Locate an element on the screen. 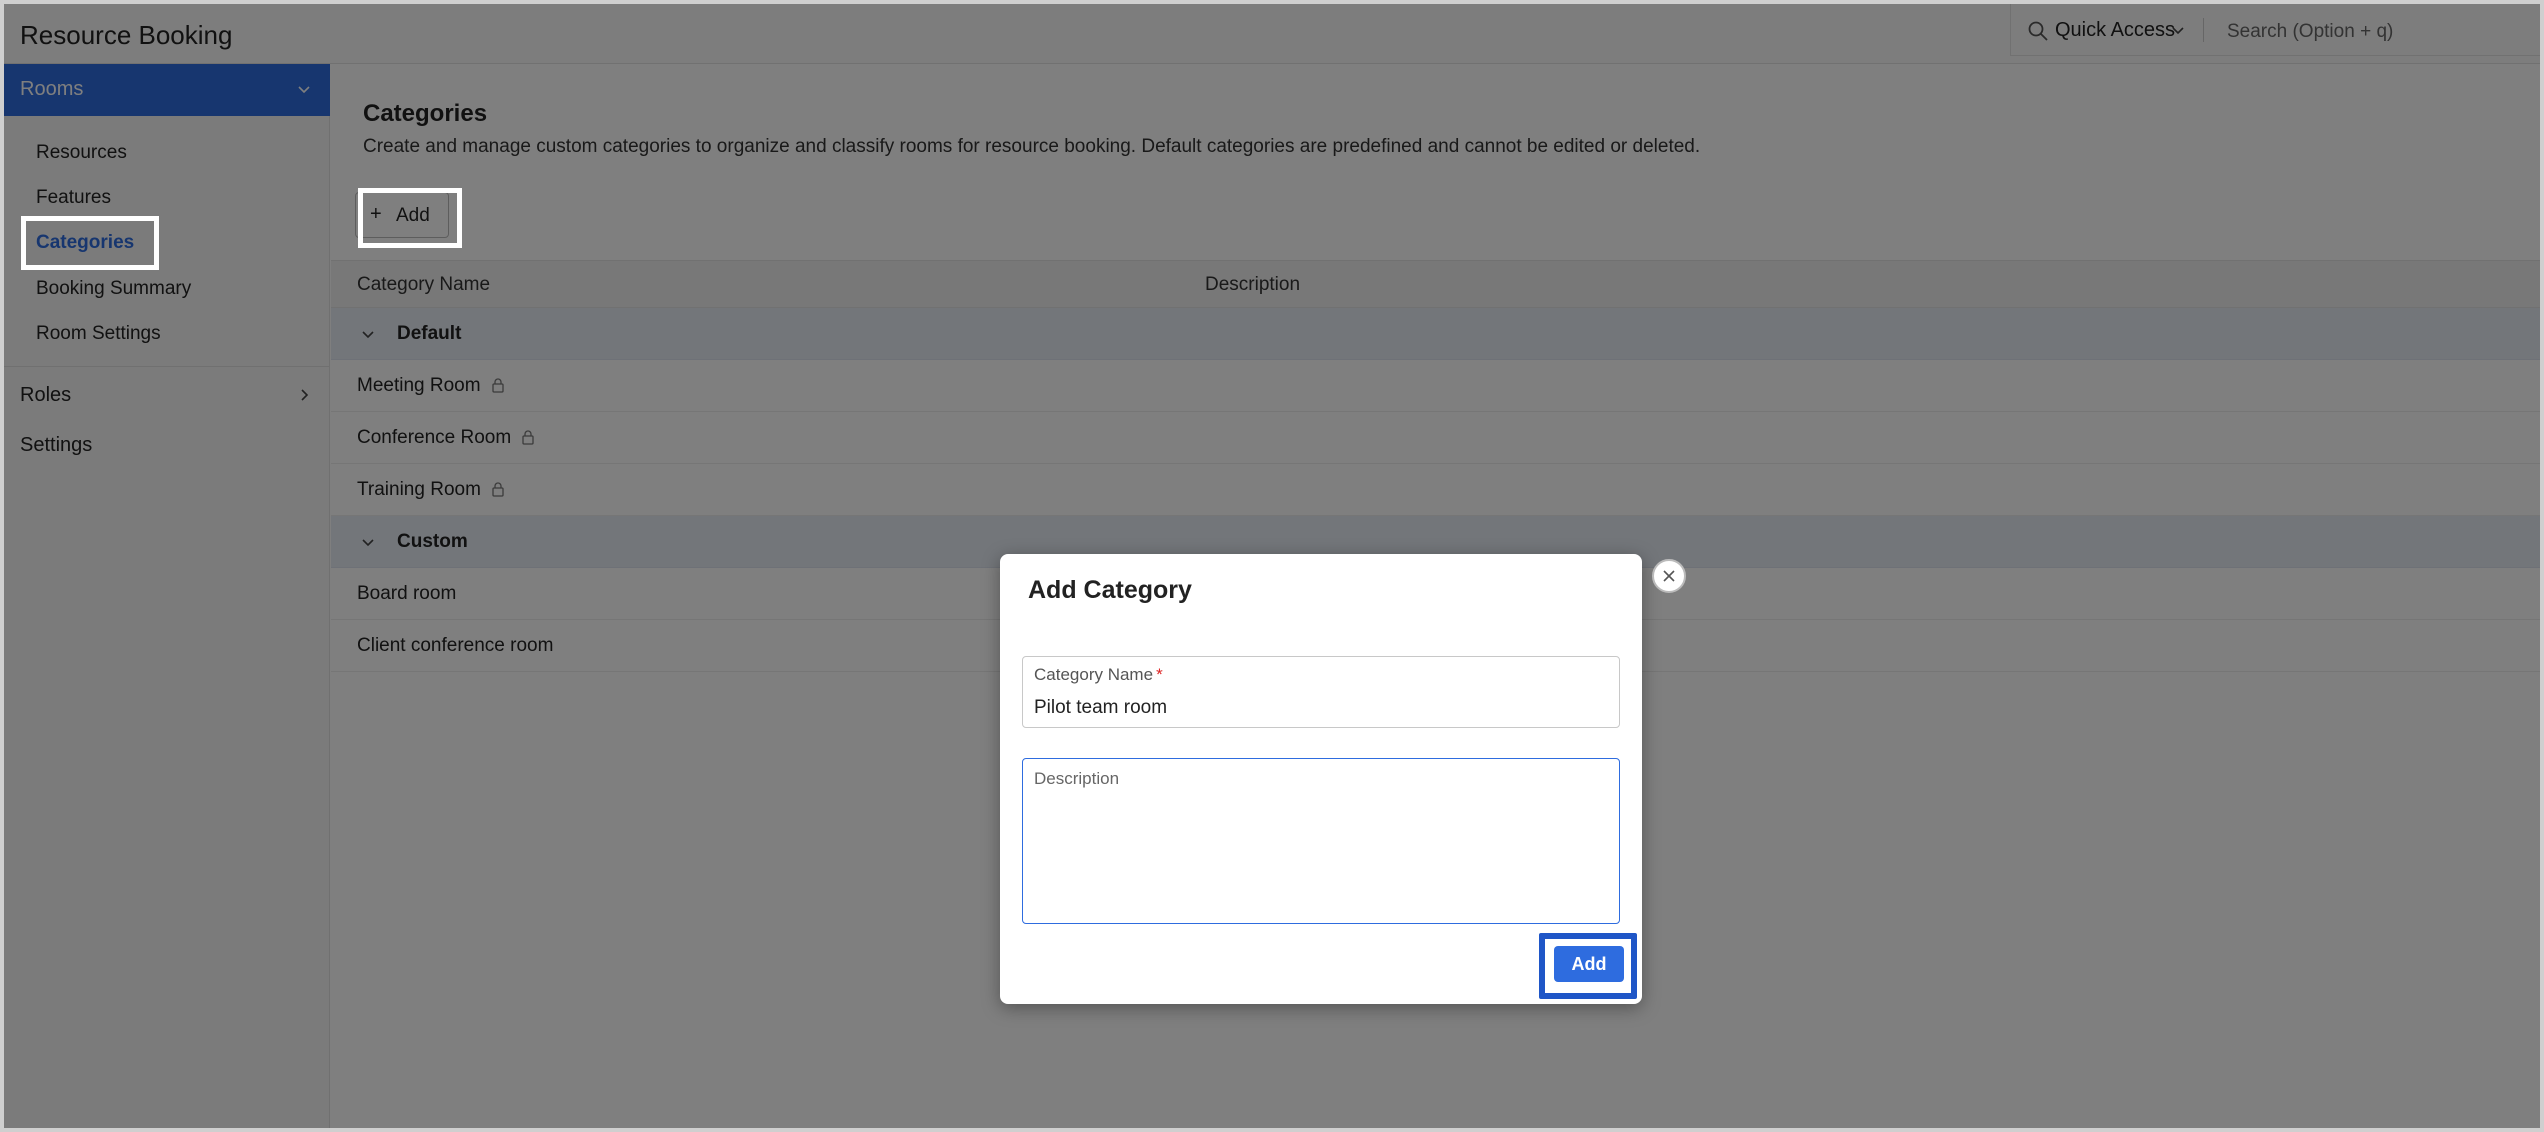  category-name-field: Category Name * Pilot team room is located at coordinates (1321, 692).